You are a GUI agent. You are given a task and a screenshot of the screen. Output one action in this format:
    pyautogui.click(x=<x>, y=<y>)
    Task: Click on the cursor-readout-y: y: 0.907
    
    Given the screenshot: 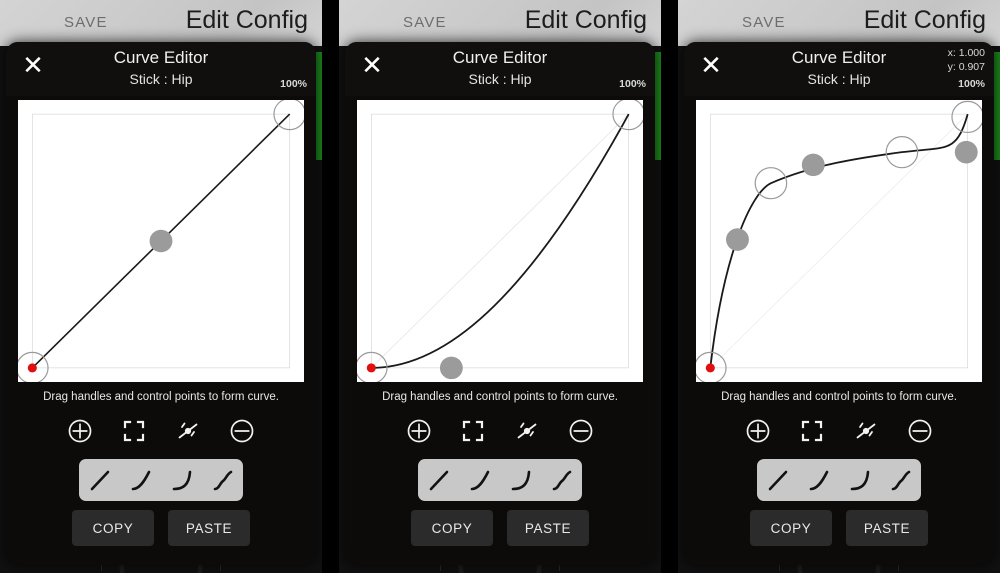 What is the action you would take?
    pyautogui.click(x=966, y=67)
    